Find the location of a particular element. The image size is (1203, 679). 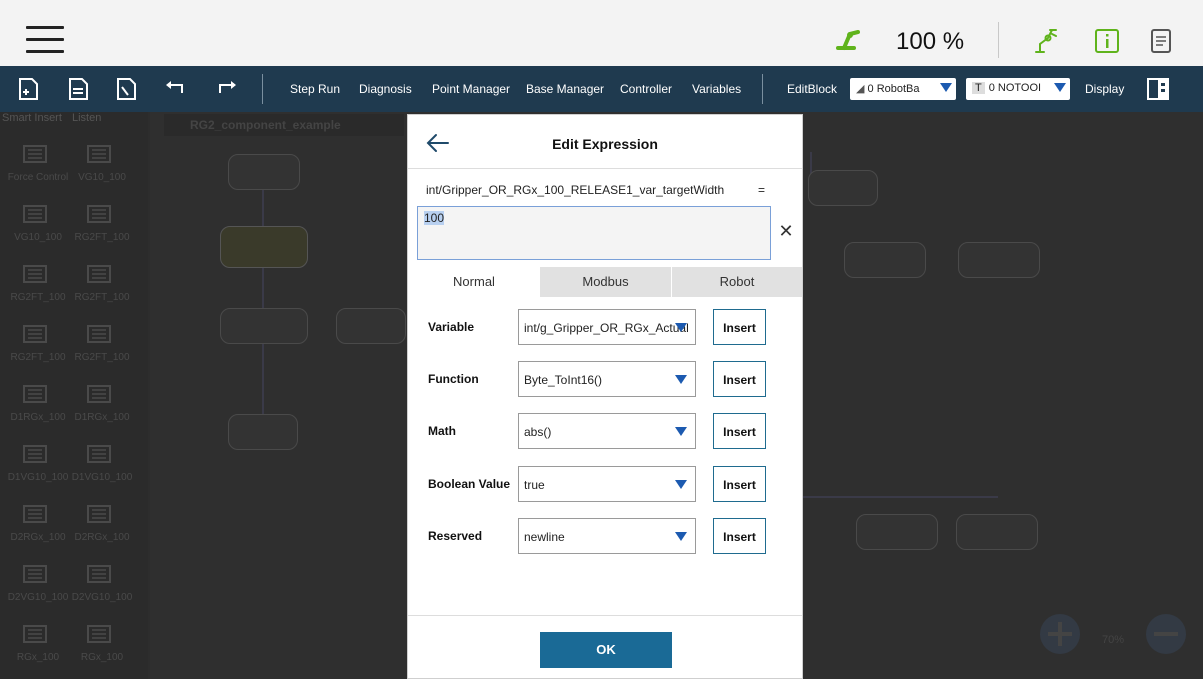

variable-insert-button: Insert is located at coordinates (739, 327).